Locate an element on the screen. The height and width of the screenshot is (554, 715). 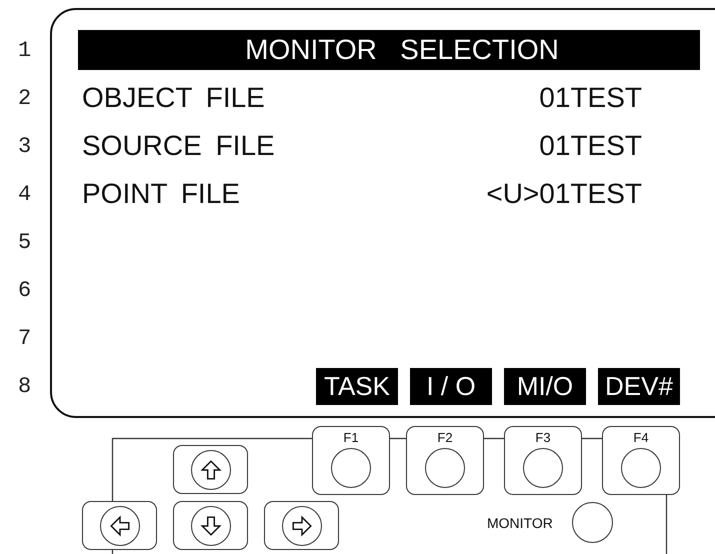
down-arrow-icon is located at coordinates (211, 525).